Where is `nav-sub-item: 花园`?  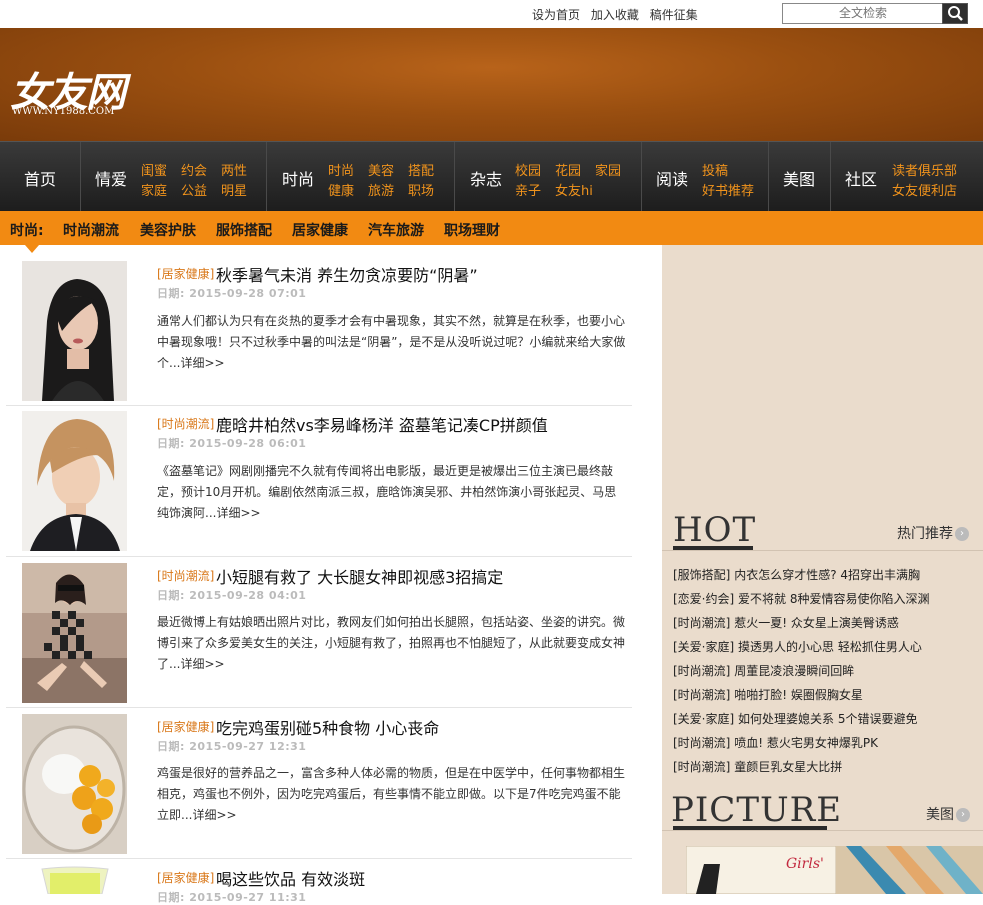
nav-sub-item: 花园 is located at coordinates (568, 169).